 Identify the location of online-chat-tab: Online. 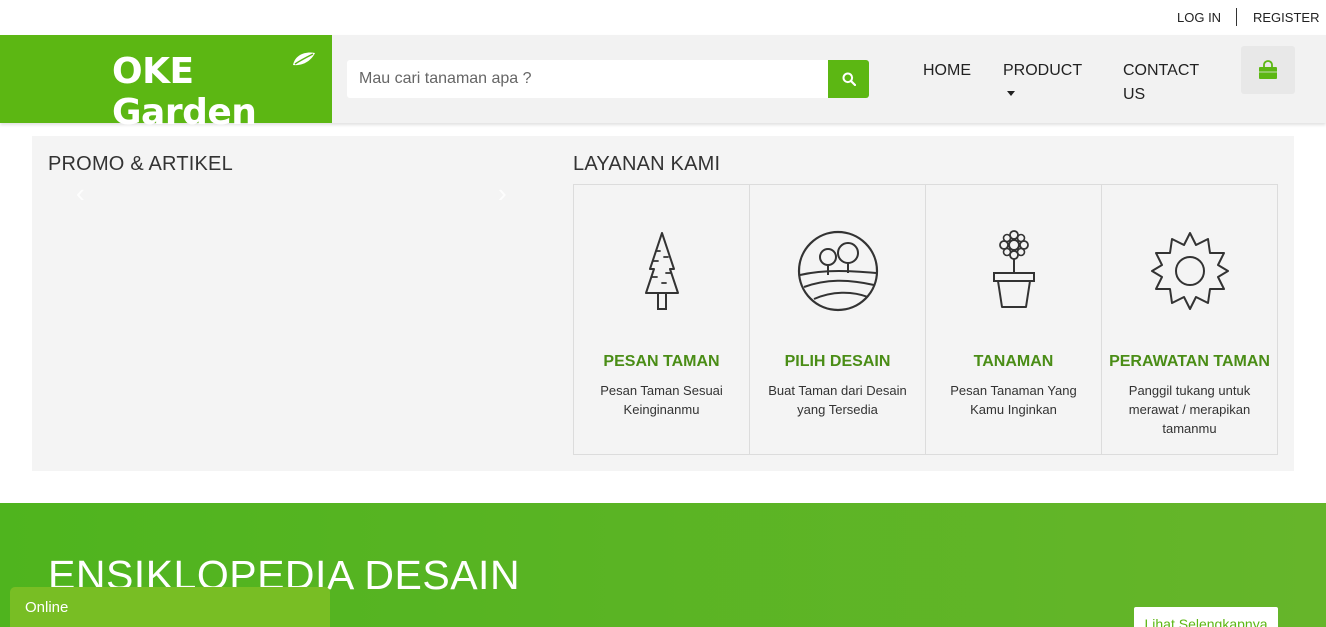
(170, 607).